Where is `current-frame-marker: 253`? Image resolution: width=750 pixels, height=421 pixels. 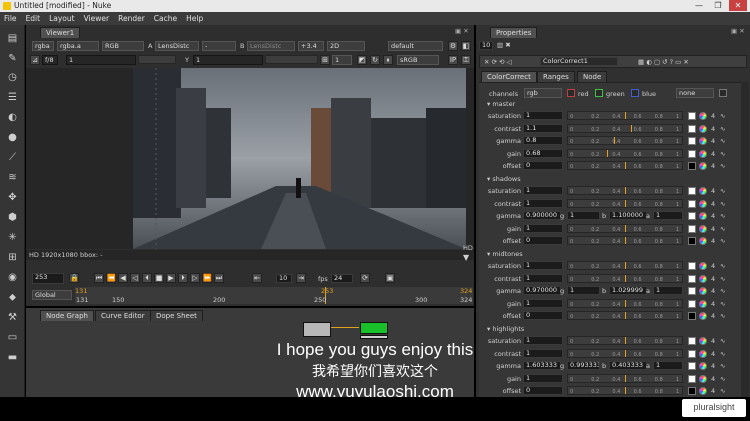
current-frame-marker: 253 is located at coordinates (327, 291).